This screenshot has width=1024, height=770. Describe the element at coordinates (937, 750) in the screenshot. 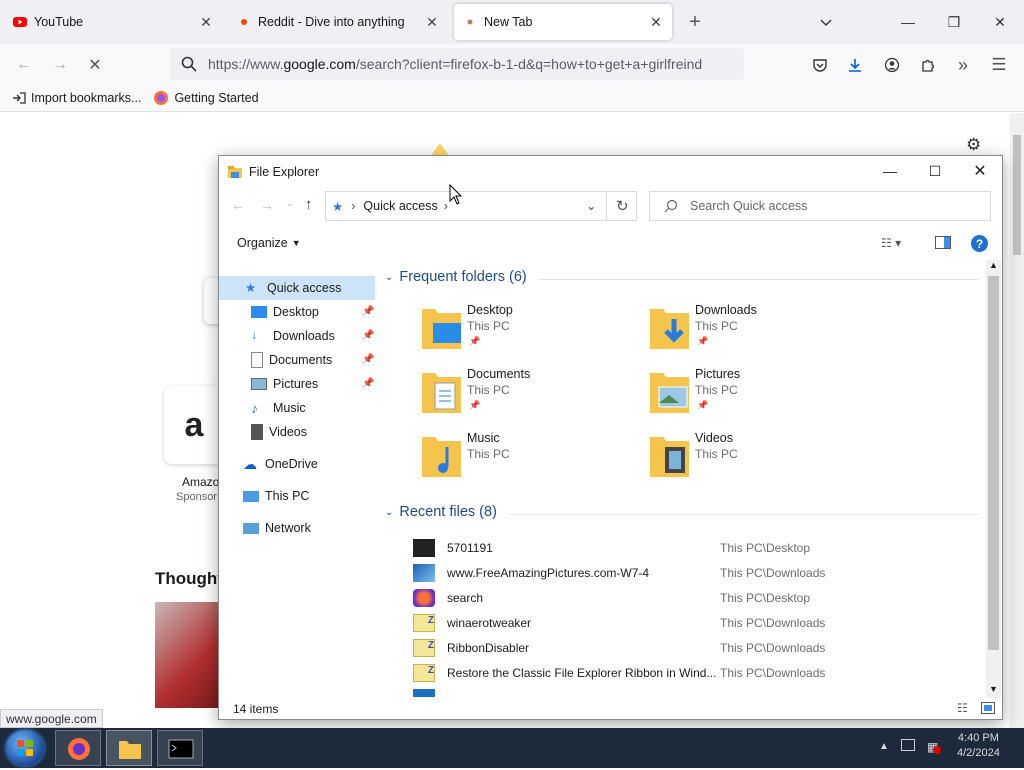

I see `error-badge-icon` at that location.